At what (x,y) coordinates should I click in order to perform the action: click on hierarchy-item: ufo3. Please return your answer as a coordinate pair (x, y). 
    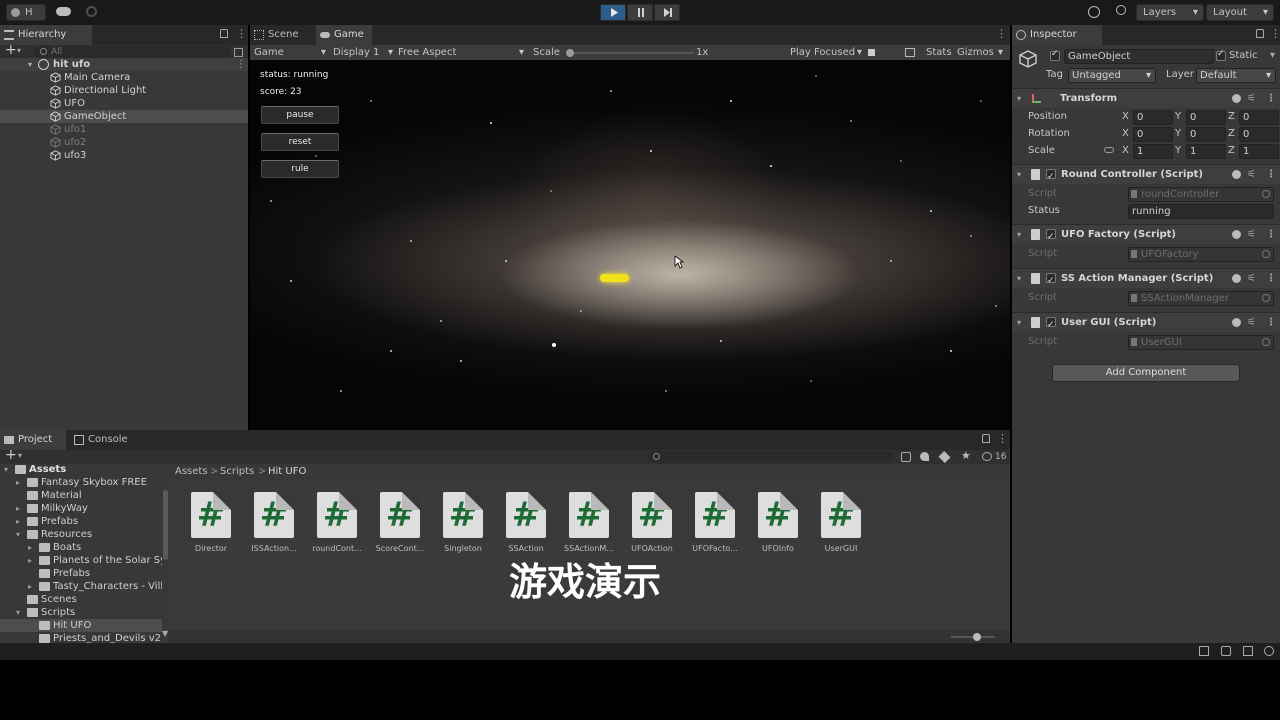
    Looking at the image, I should click on (124, 155).